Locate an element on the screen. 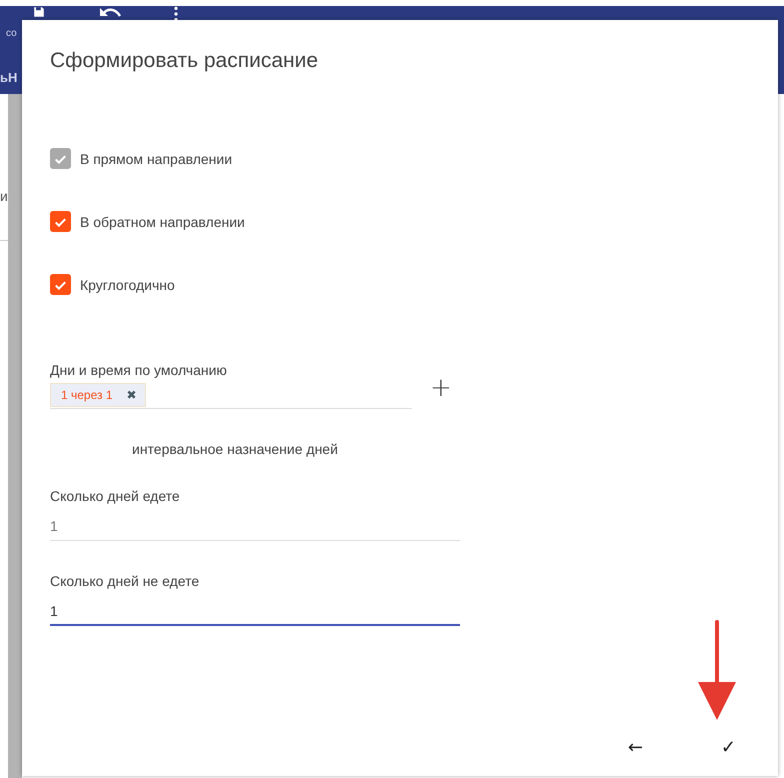  section-title: интервальное назначение дней is located at coordinates (235, 449).